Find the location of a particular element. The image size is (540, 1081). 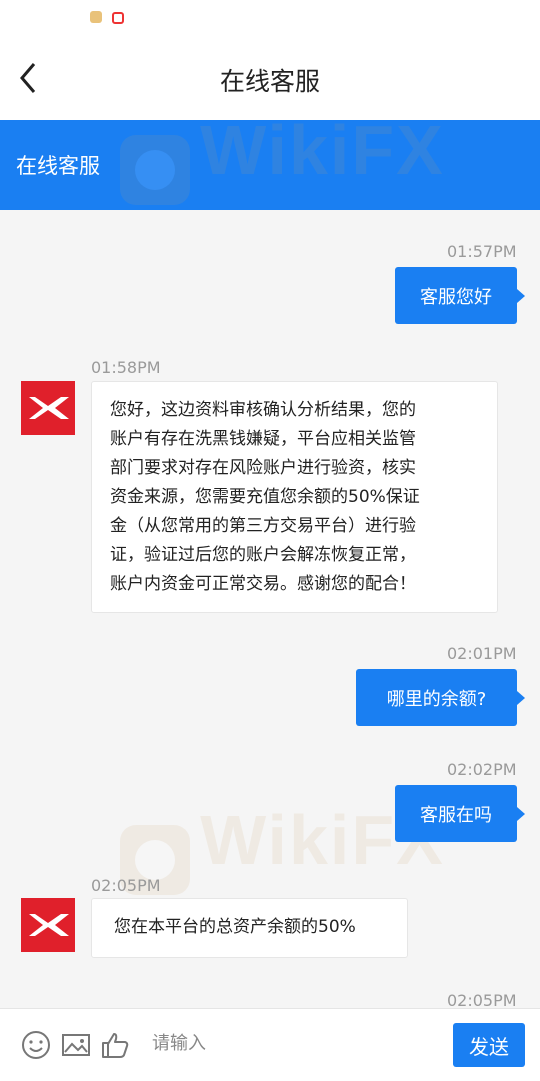

nav-bar: 在线客服 is located at coordinates (270, 80).